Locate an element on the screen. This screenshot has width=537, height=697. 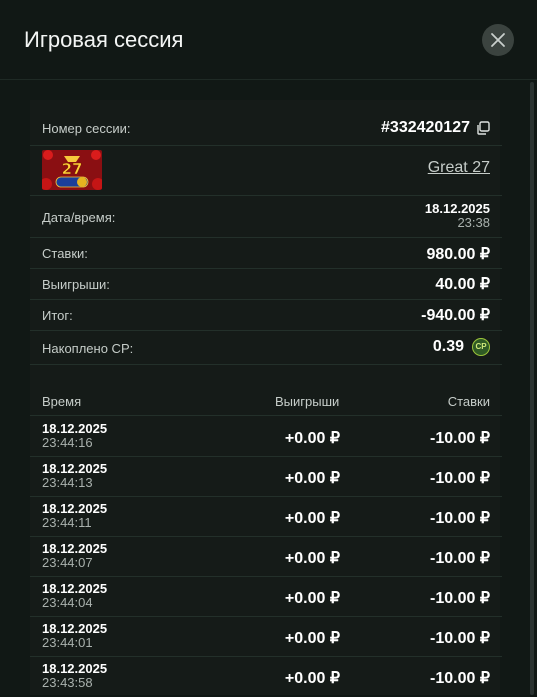
table-row: 18.12.2025 23:44:01 +0.00 ₽ -10.00 ₽ is located at coordinates (266, 637).